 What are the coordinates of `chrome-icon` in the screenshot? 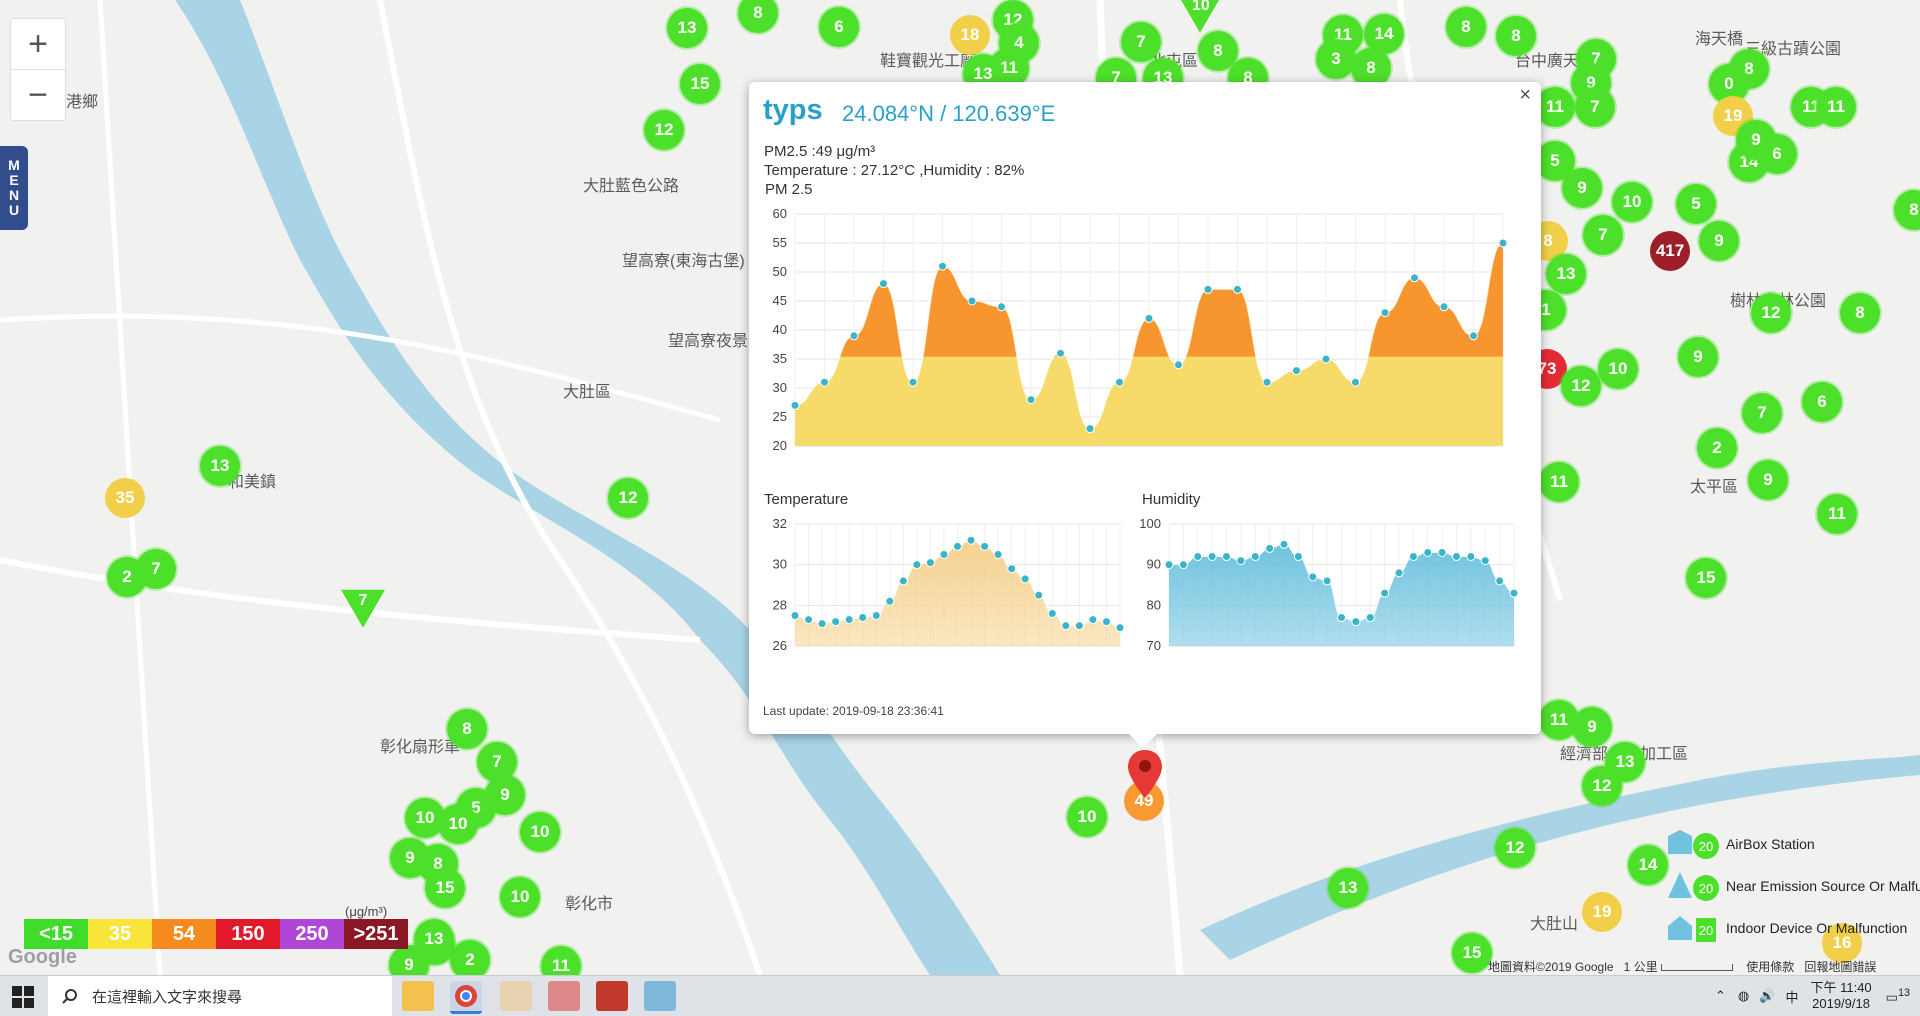 It's located at (466, 997).